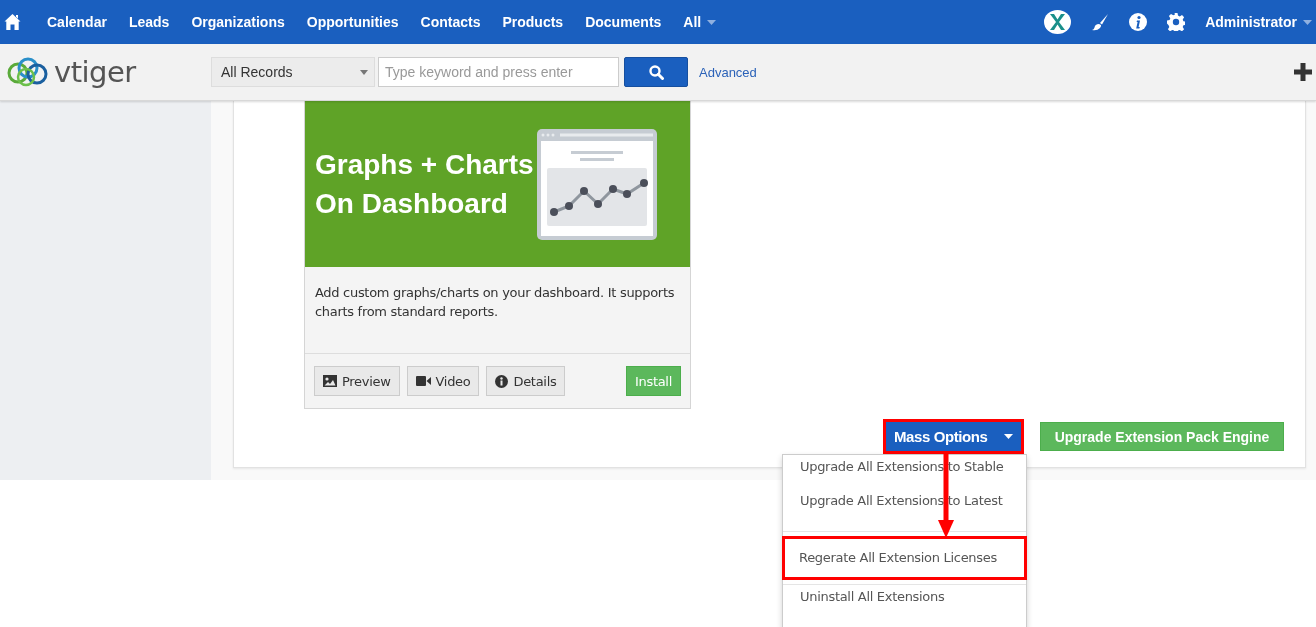 This screenshot has width=1316, height=627. What do you see at coordinates (450, 22) in the screenshot?
I see `nav-link: Contacts` at bounding box center [450, 22].